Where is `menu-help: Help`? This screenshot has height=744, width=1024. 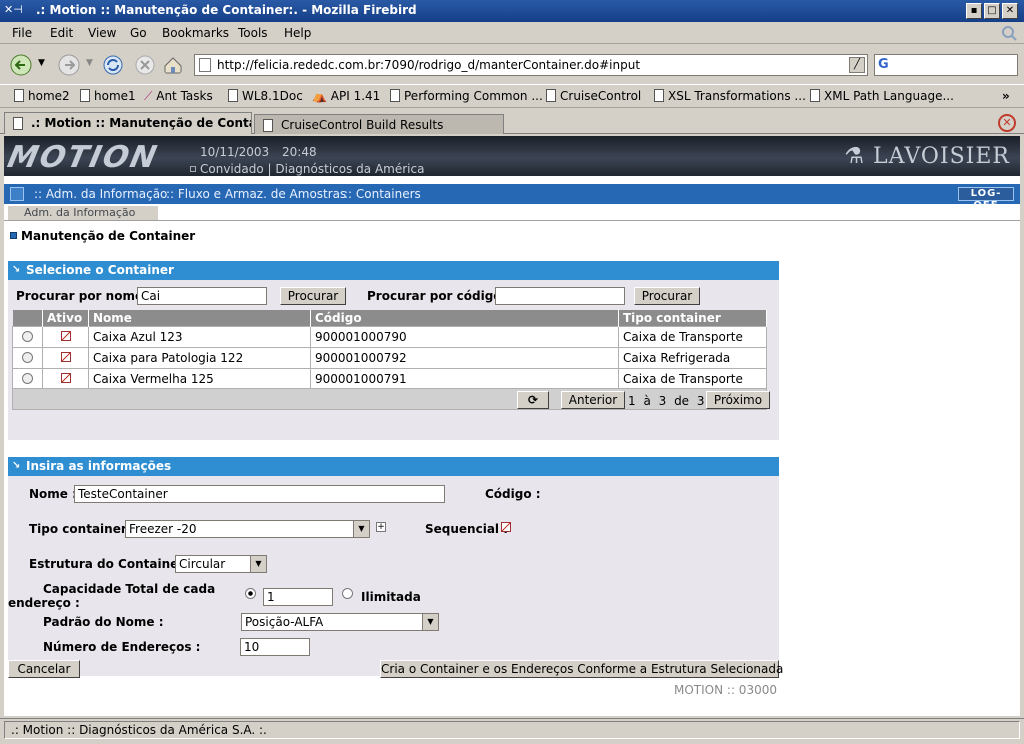 menu-help: Help is located at coordinates (297, 33).